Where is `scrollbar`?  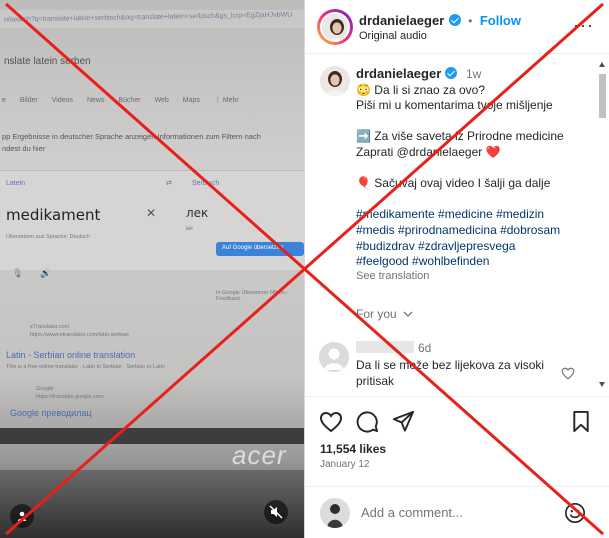
scrollbar is located at coordinates (602, 227).